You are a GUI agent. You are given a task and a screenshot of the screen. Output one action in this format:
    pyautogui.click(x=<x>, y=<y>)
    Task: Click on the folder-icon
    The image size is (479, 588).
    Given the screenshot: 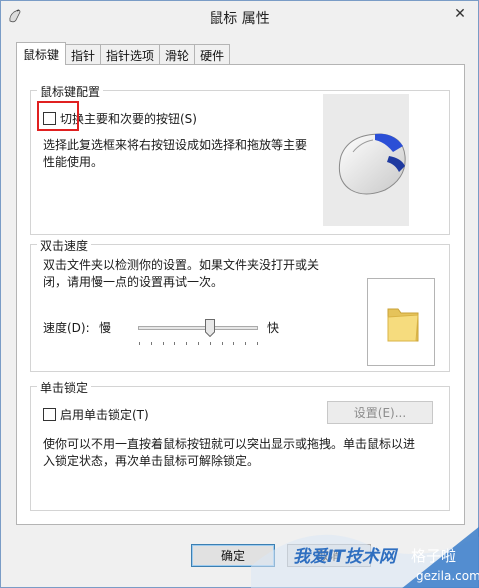 What is the action you would take?
    pyautogui.click(x=403, y=325)
    